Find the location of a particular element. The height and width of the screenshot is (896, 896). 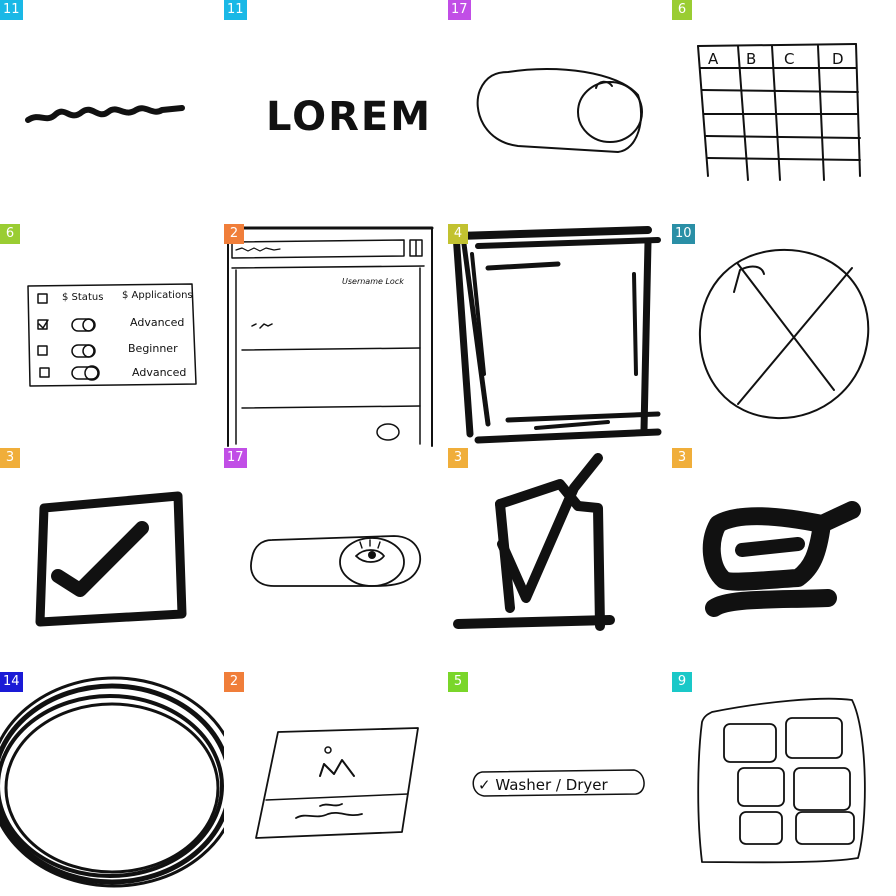

list-header-applications: $ Applications is located at coordinates (157, 295).